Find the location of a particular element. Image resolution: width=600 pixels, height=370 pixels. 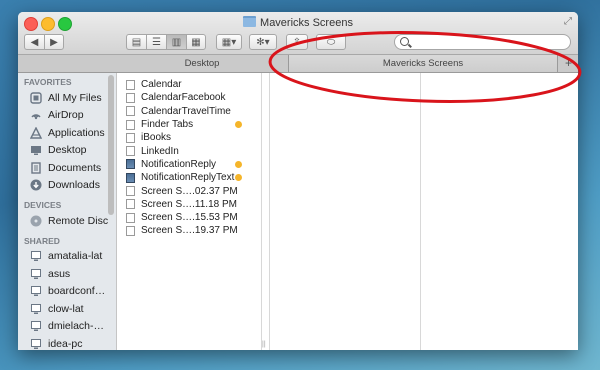

coverflow-view-button: ▦ is located at coordinates (196, 42).